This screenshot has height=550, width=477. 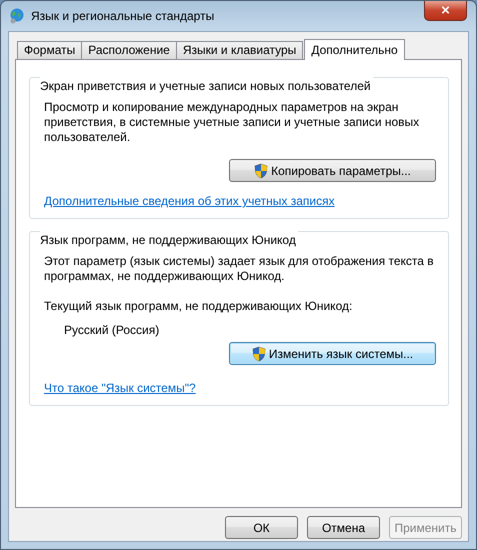 What do you see at coordinates (343, 527) in the screenshot?
I see `dialog-button: Отмена` at bounding box center [343, 527].